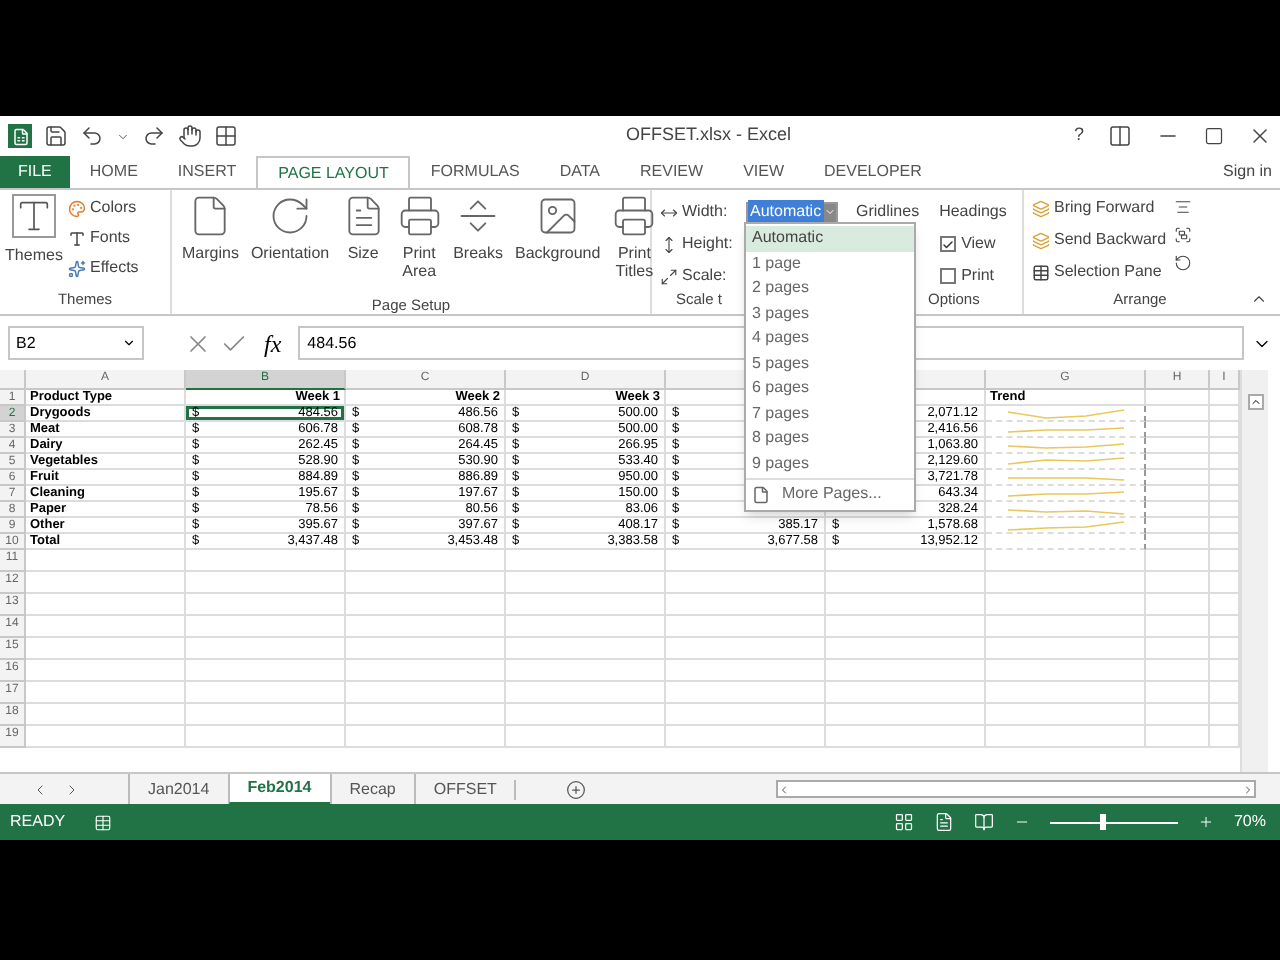 The height and width of the screenshot is (960, 1280). What do you see at coordinates (978, 276) in the screenshot?
I see `checkbox-label: Print` at bounding box center [978, 276].